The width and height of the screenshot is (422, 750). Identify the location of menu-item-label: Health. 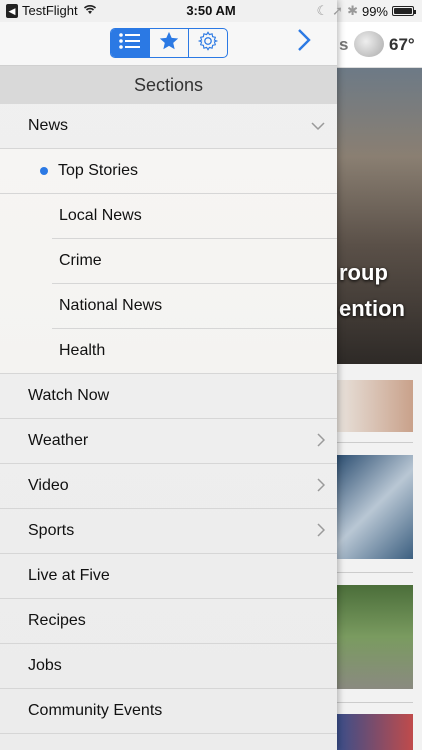
(82, 350).